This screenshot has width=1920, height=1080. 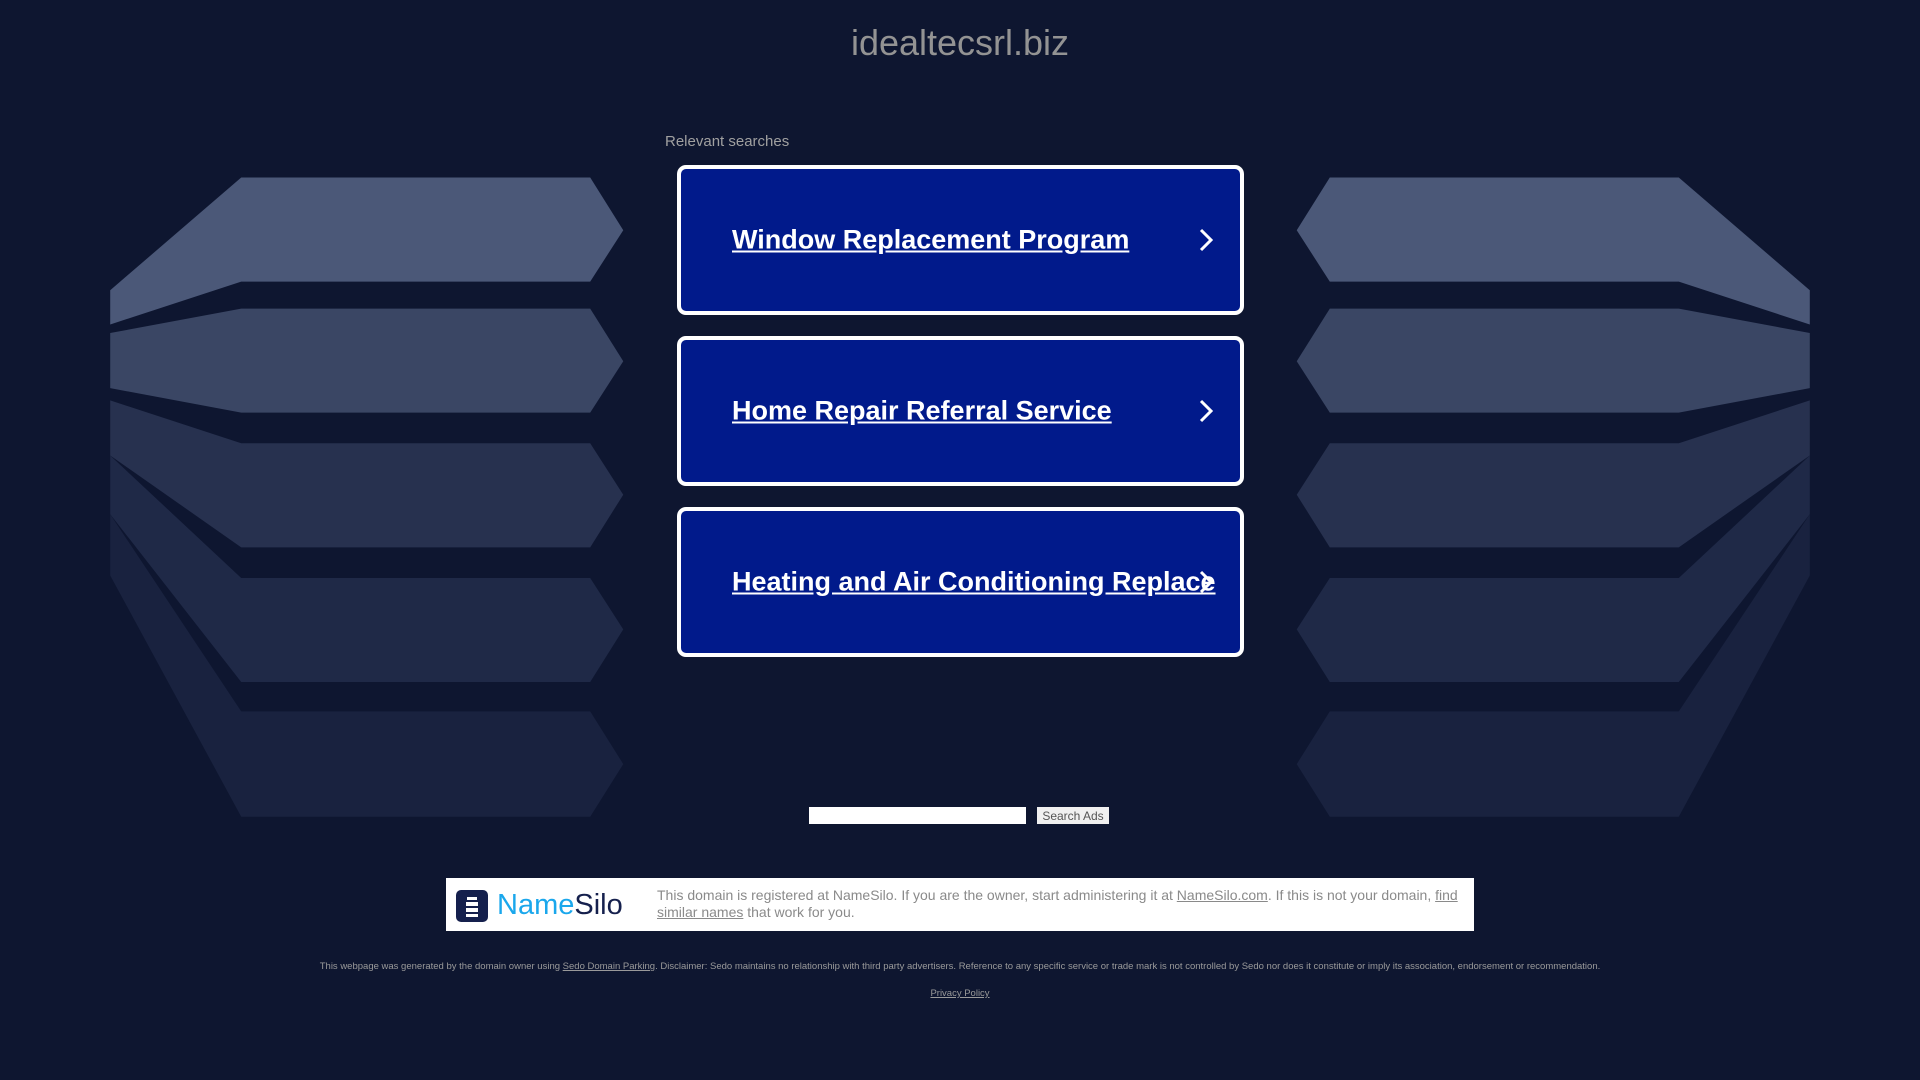 What do you see at coordinates (959, 993) in the screenshot?
I see `privacy-policy-link: Privacy Policy` at bounding box center [959, 993].